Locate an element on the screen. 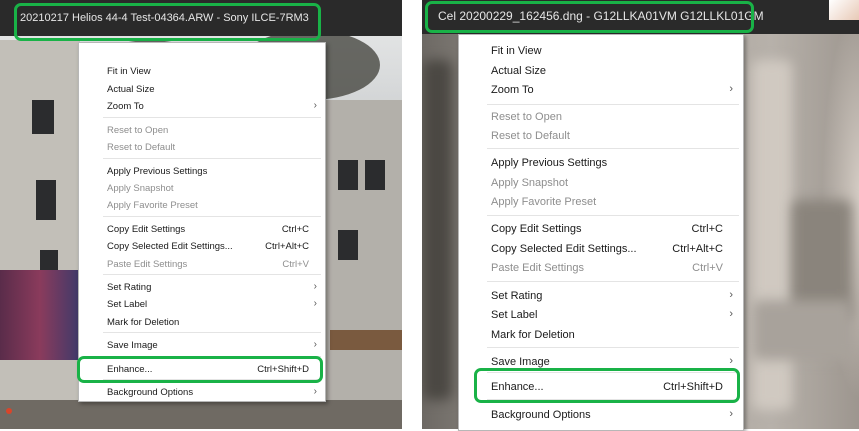 The width and height of the screenshot is (859, 431). left-menu-item-paste-edit-settings: Paste Edit Settings Ctrl+V is located at coordinates (202, 265).